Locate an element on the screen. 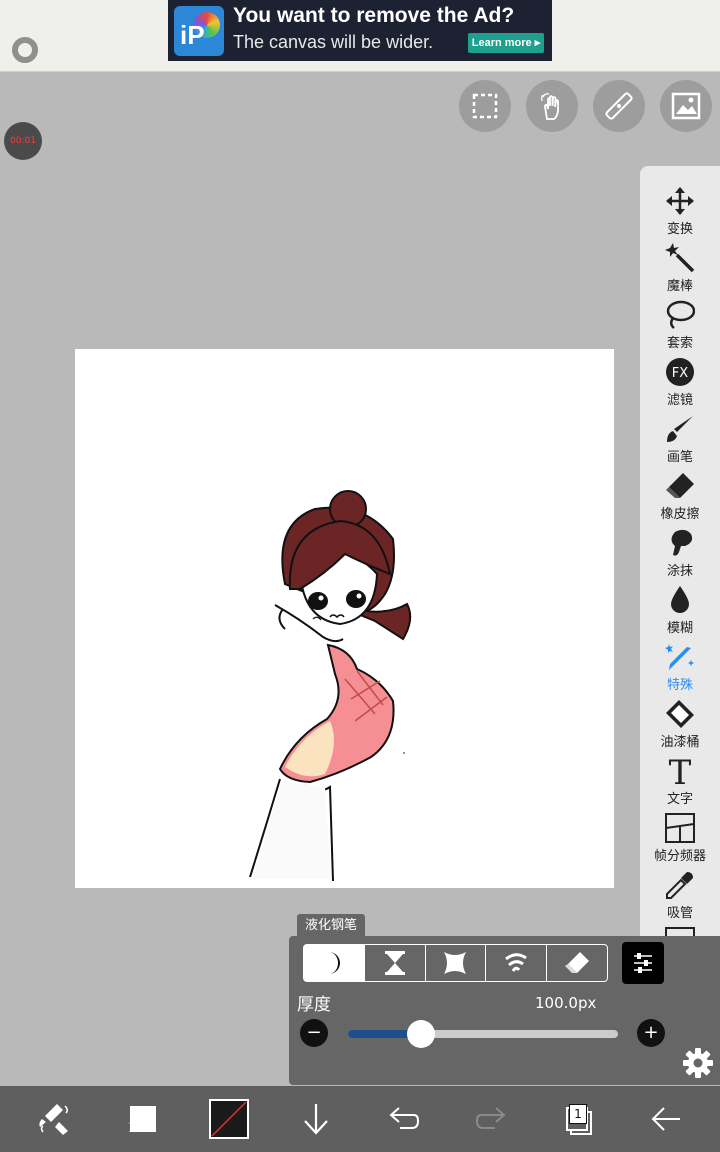 The width and height of the screenshot is (720, 1152). thickness-value: 100.0px is located at coordinates (566, 1003).